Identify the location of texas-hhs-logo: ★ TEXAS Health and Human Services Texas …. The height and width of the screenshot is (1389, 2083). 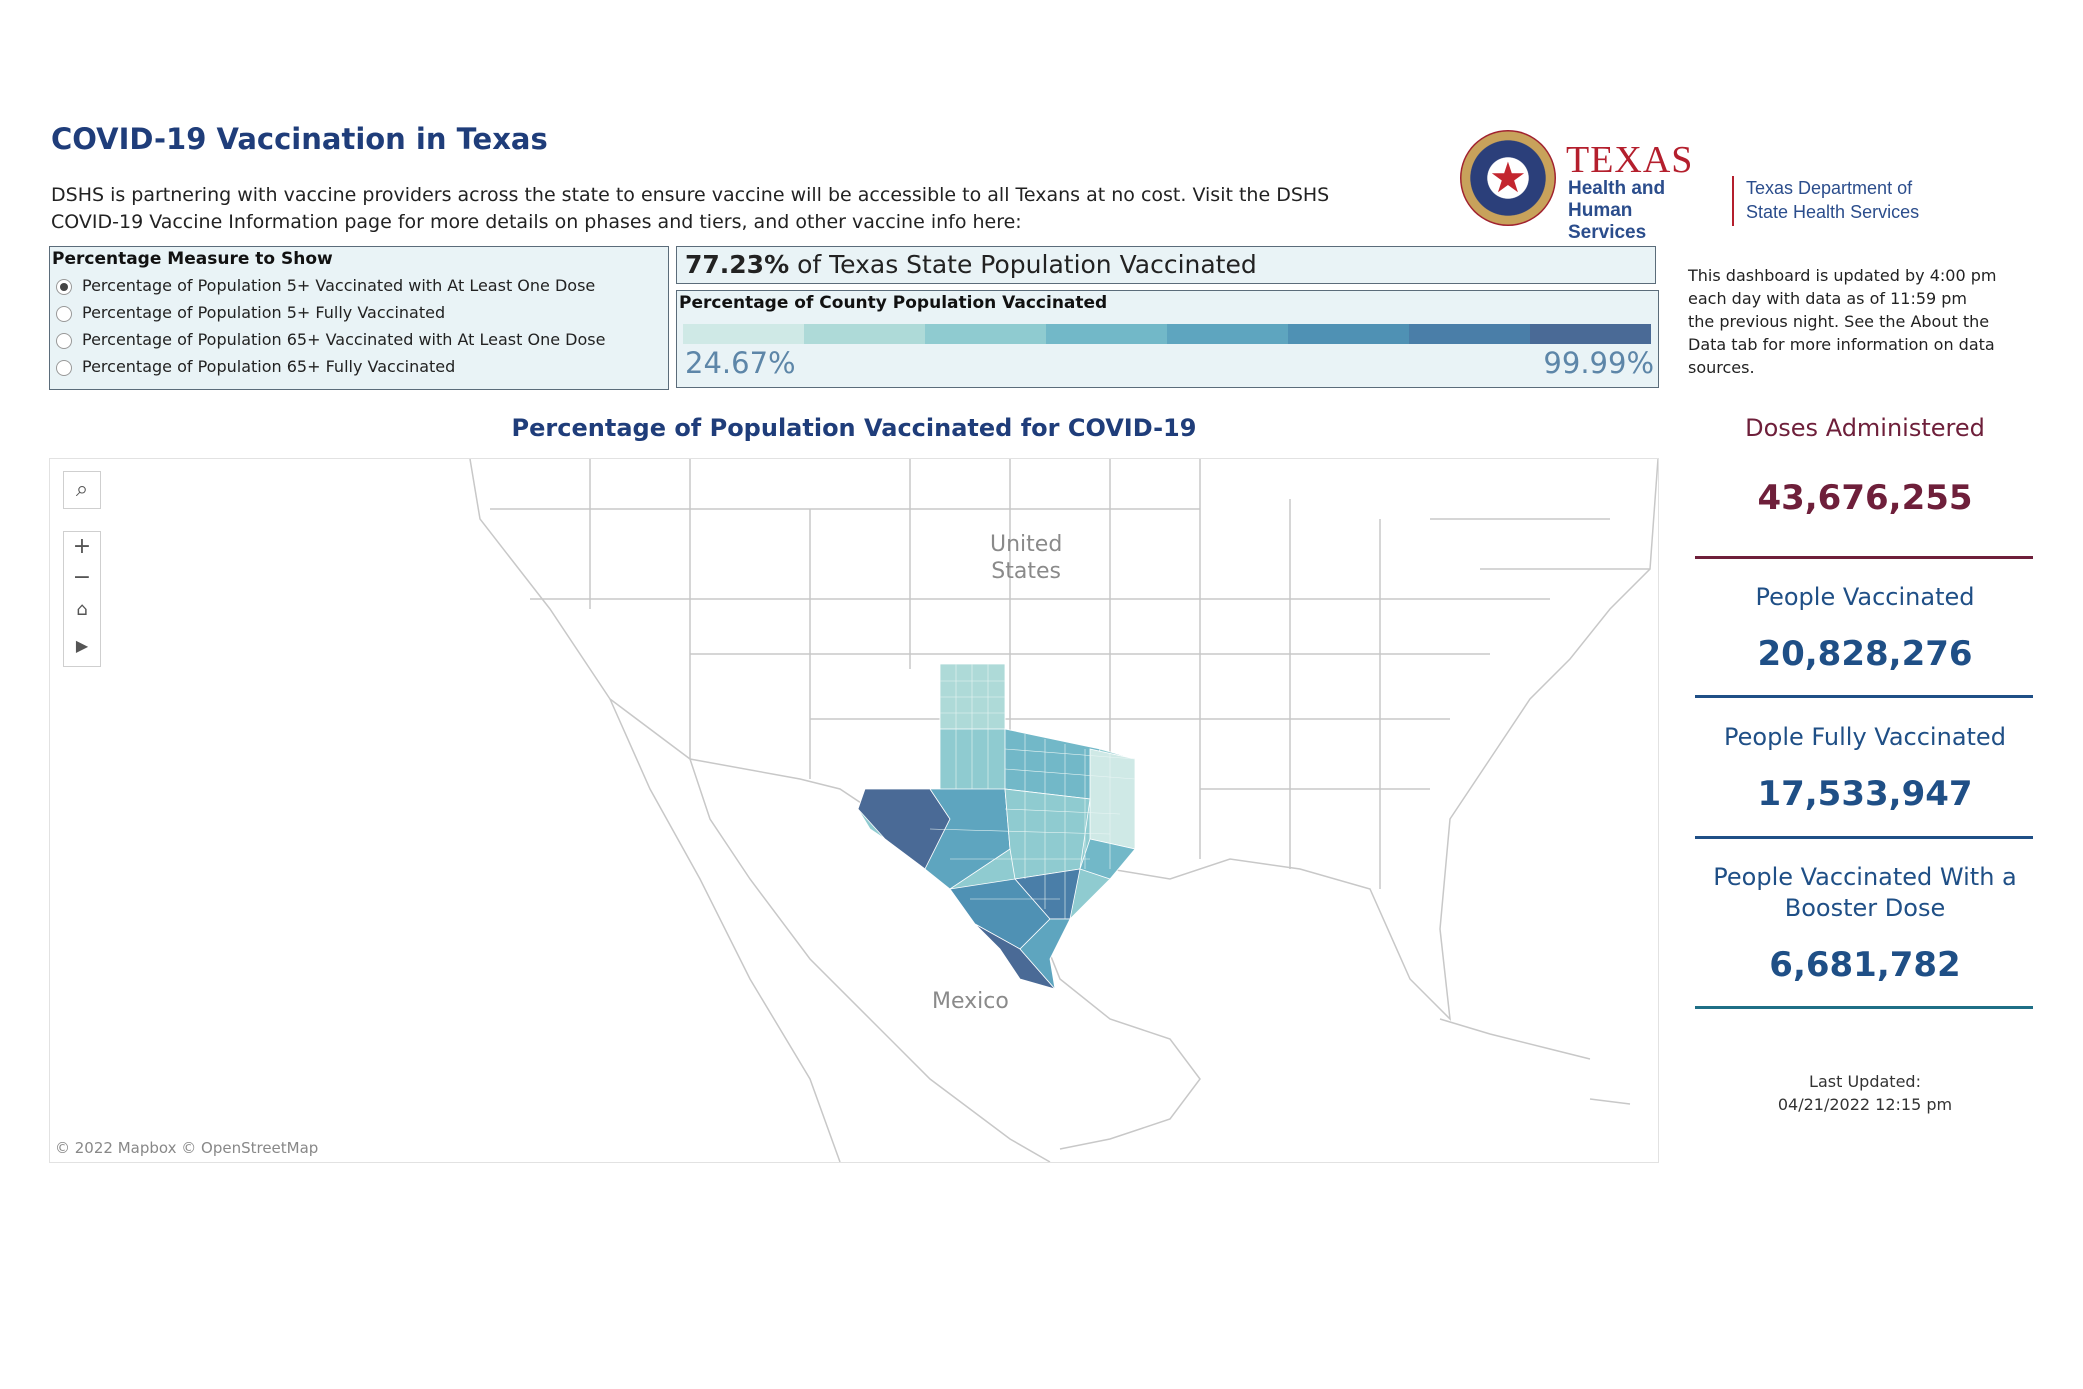
(1690, 185).